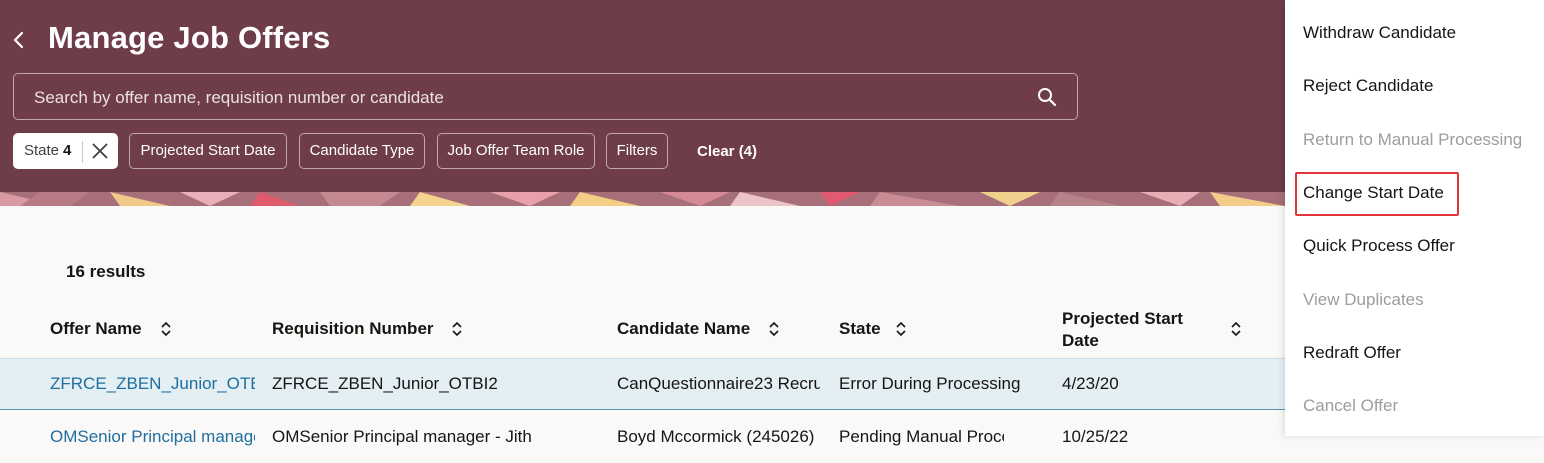 The width and height of the screenshot is (1544, 463). Describe the element at coordinates (642, 199) in the screenshot. I see `decorative-banner` at that location.